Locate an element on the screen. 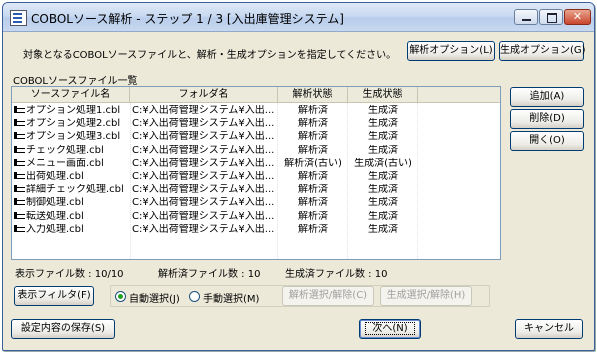 This screenshot has width=597, height=353. column-header-folder: フォルダ名 is located at coordinates (204, 95).